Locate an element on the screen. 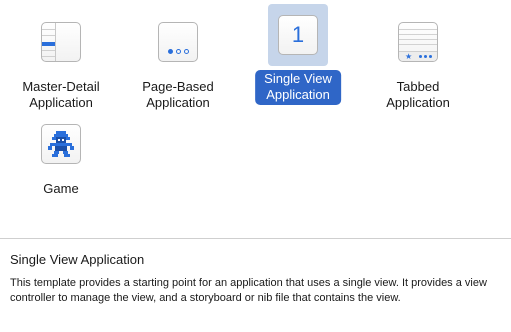 The height and width of the screenshot is (332, 511). template-master-detail: Master-Detail Application is located at coordinates (61, 61).